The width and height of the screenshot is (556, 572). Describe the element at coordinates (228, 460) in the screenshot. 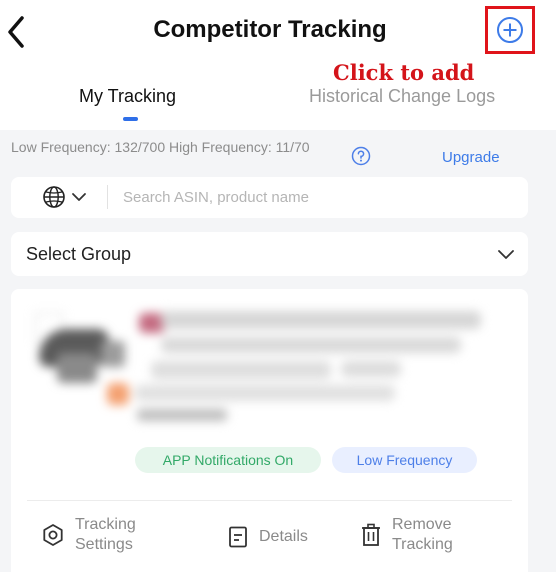

I see `app-notifications-badge: APP Notifications On` at that location.